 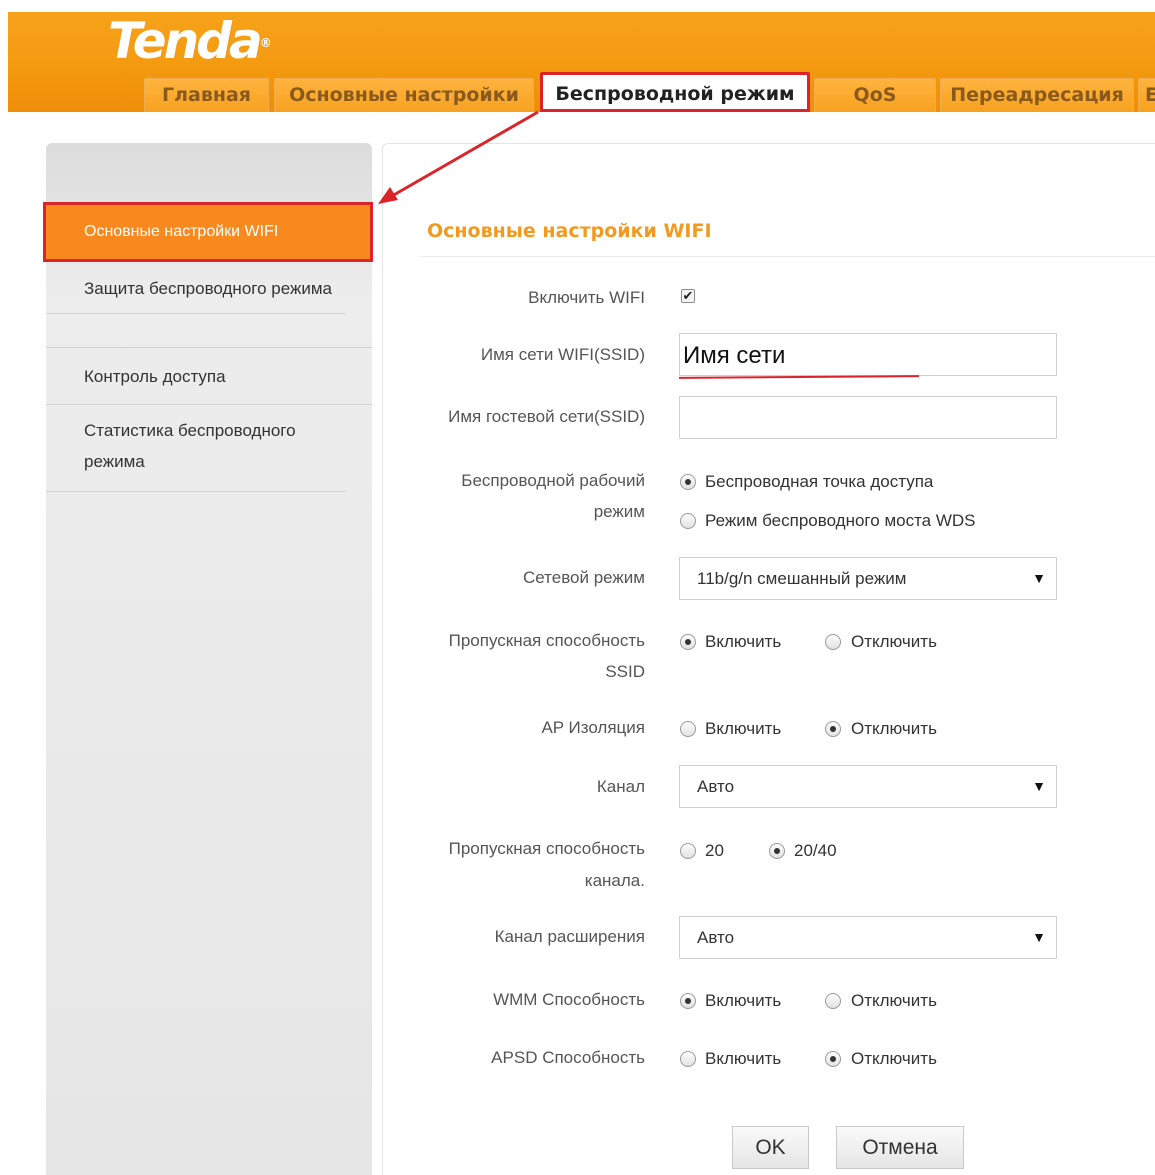 I want to click on wmm-off-radio, so click(x=833, y=1001).